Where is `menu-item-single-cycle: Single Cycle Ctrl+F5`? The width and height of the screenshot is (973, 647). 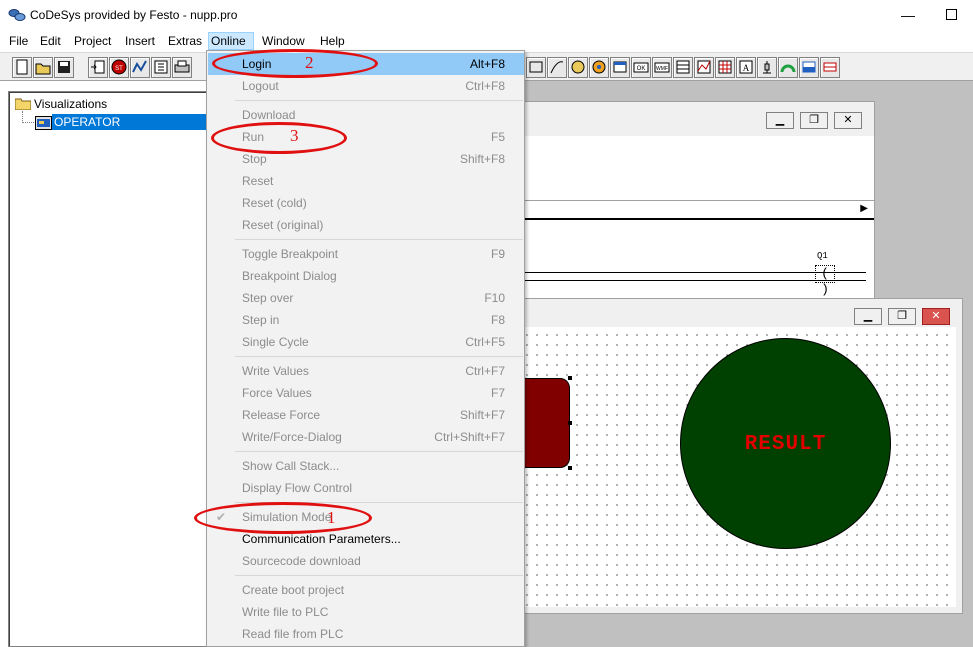
menu-item-single-cycle: Single Cycle Ctrl+F5 is located at coordinates (366, 342).